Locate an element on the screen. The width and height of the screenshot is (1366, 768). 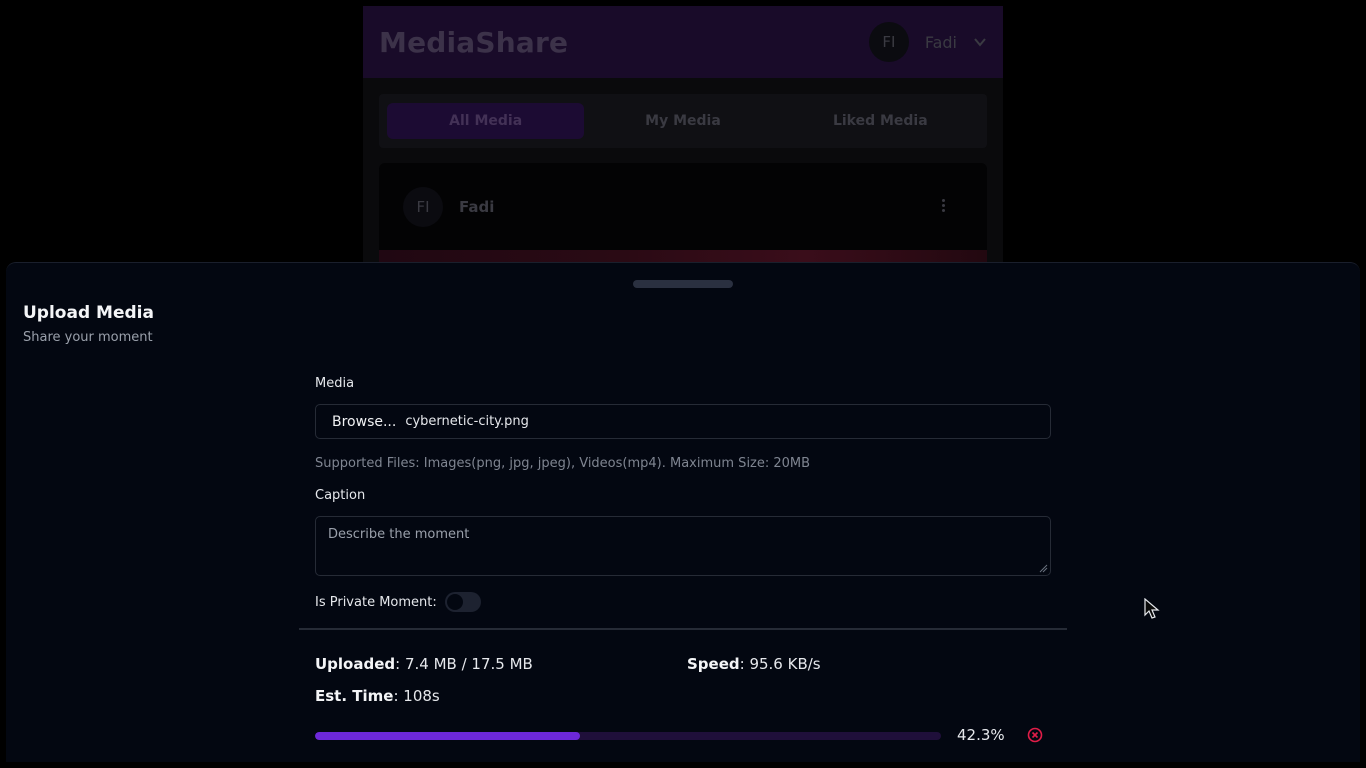
est-time-stat: Est. Time: 108s is located at coordinates (377, 696).